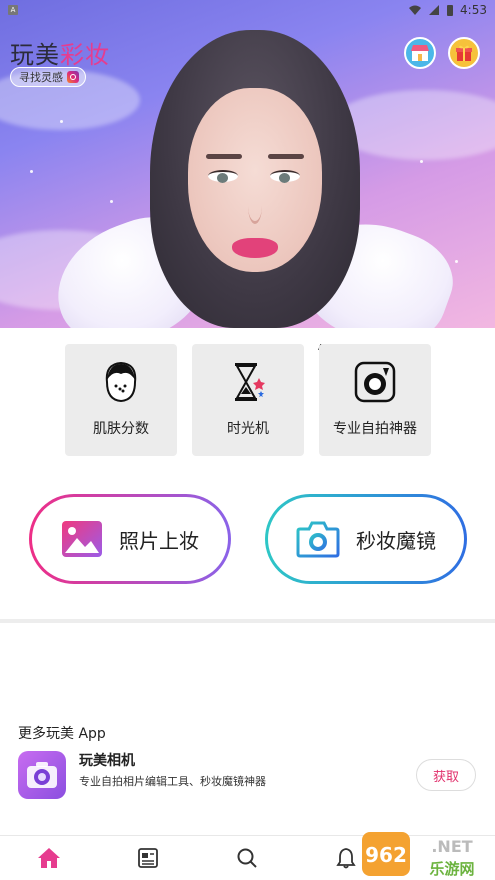  Describe the element at coordinates (375, 382) in the screenshot. I see `camera-icon` at that location.